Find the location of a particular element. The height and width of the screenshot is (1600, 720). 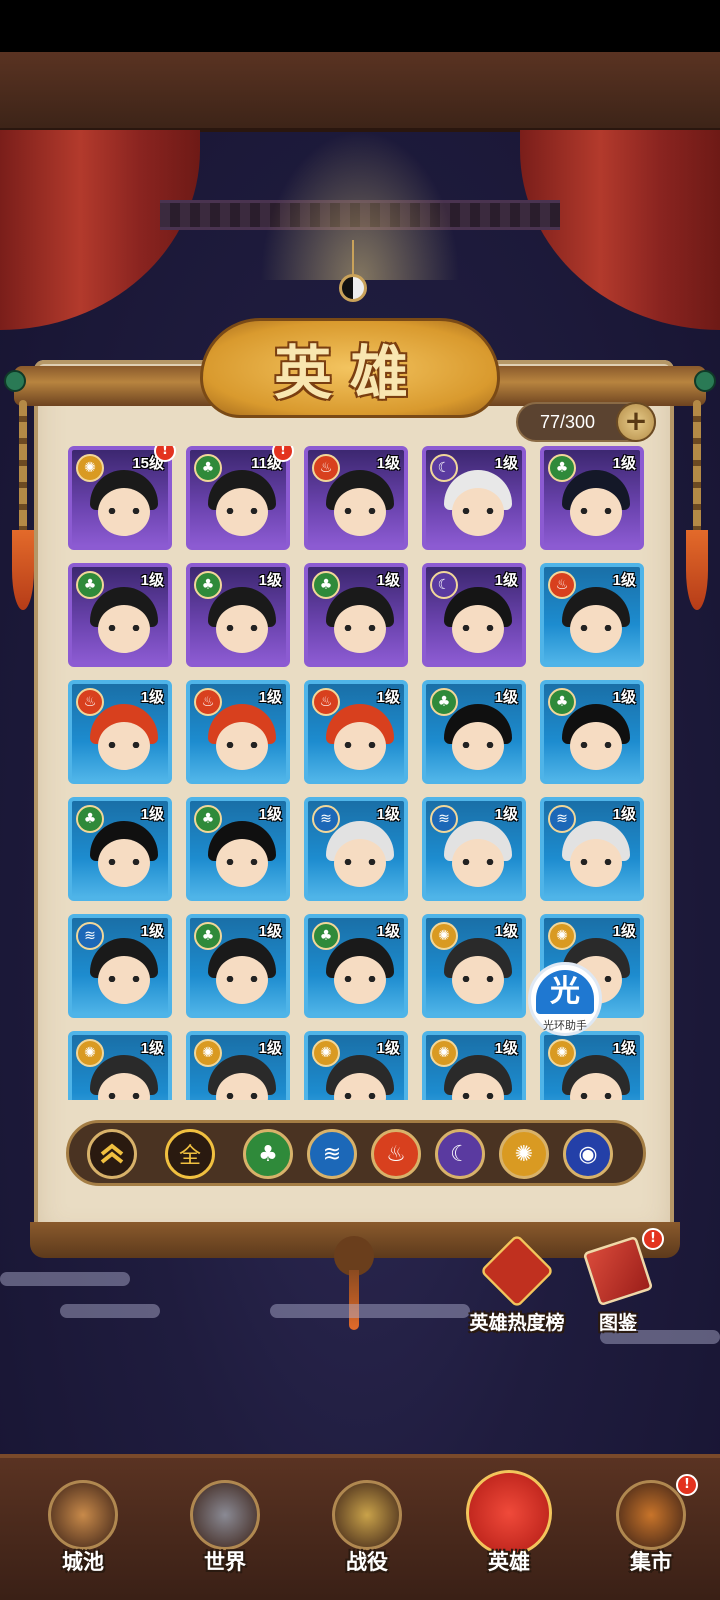

filter-all-button: 全 is located at coordinates (190, 1154).